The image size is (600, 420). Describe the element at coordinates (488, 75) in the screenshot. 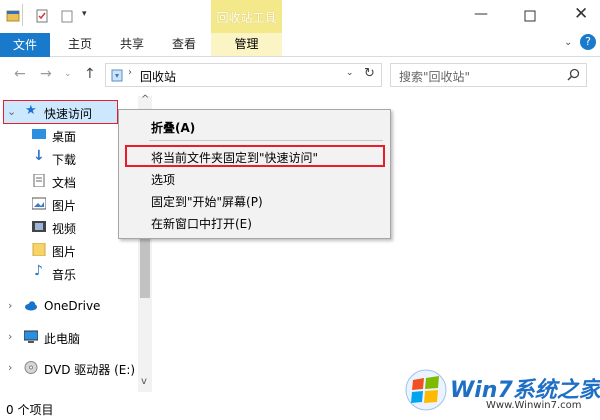

I see `search-box: 搜索"回收站"` at that location.